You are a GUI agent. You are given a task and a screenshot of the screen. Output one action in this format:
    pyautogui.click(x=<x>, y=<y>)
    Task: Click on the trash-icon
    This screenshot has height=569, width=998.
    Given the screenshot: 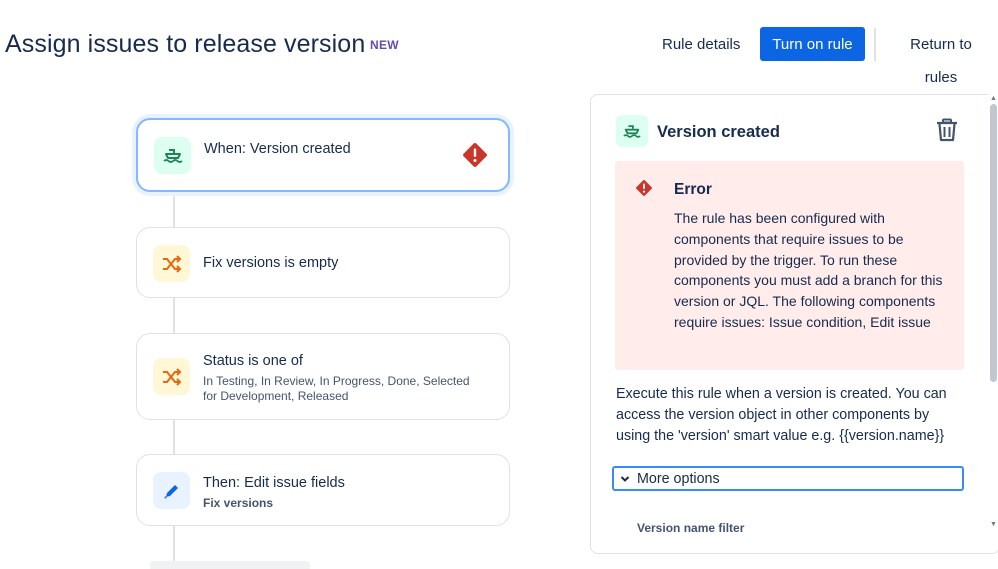 What is the action you would take?
    pyautogui.click(x=947, y=130)
    